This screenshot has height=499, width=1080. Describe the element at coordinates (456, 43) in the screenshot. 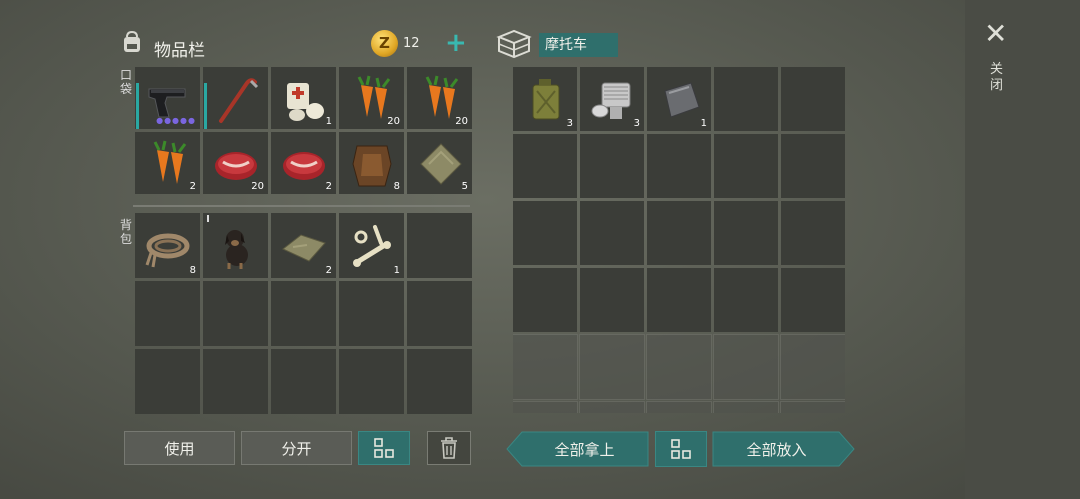

I see `add-coins-button: +` at that location.